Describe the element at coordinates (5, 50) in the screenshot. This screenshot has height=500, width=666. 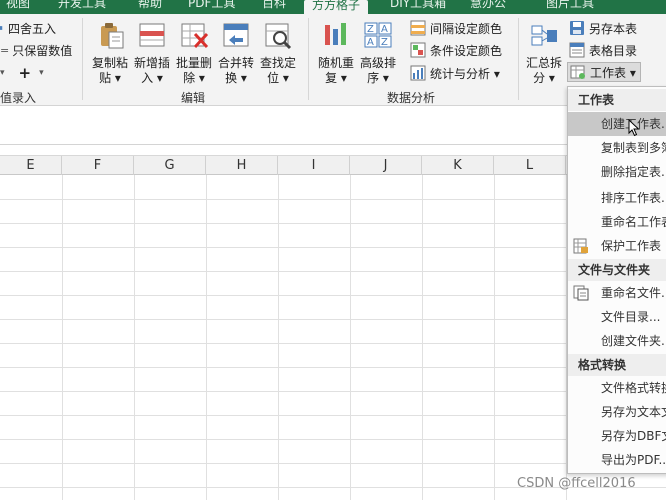
I see `keep-value-icon: =` at that location.